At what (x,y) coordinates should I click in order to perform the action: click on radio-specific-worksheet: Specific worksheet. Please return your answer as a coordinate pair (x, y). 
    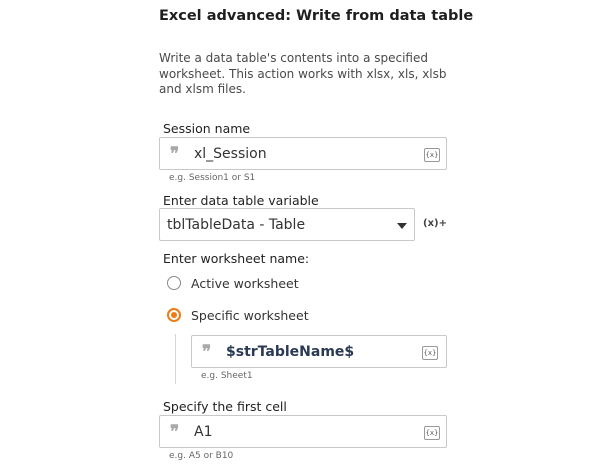
    Looking at the image, I should click on (267, 317).